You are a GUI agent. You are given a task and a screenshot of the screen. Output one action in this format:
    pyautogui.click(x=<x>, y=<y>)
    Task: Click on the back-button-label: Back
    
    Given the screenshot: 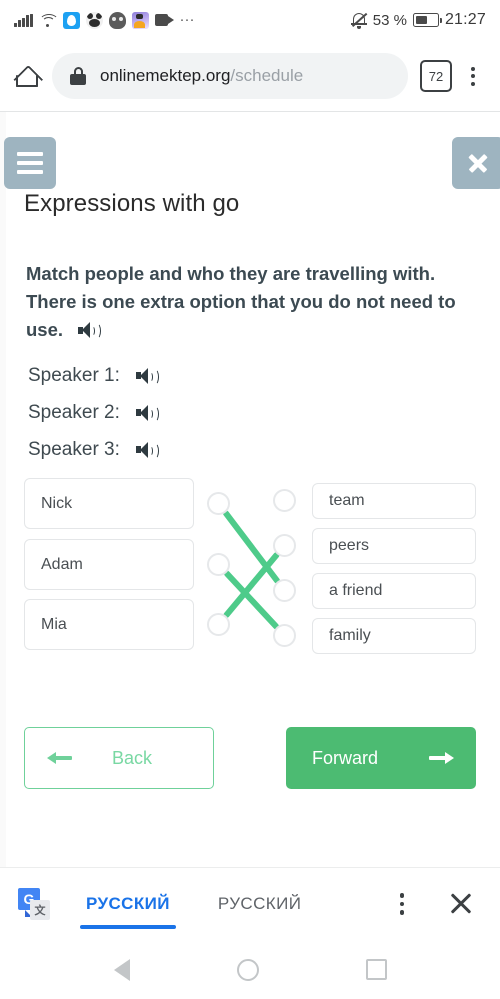 What is the action you would take?
    pyautogui.click(x=132, y=757)
    